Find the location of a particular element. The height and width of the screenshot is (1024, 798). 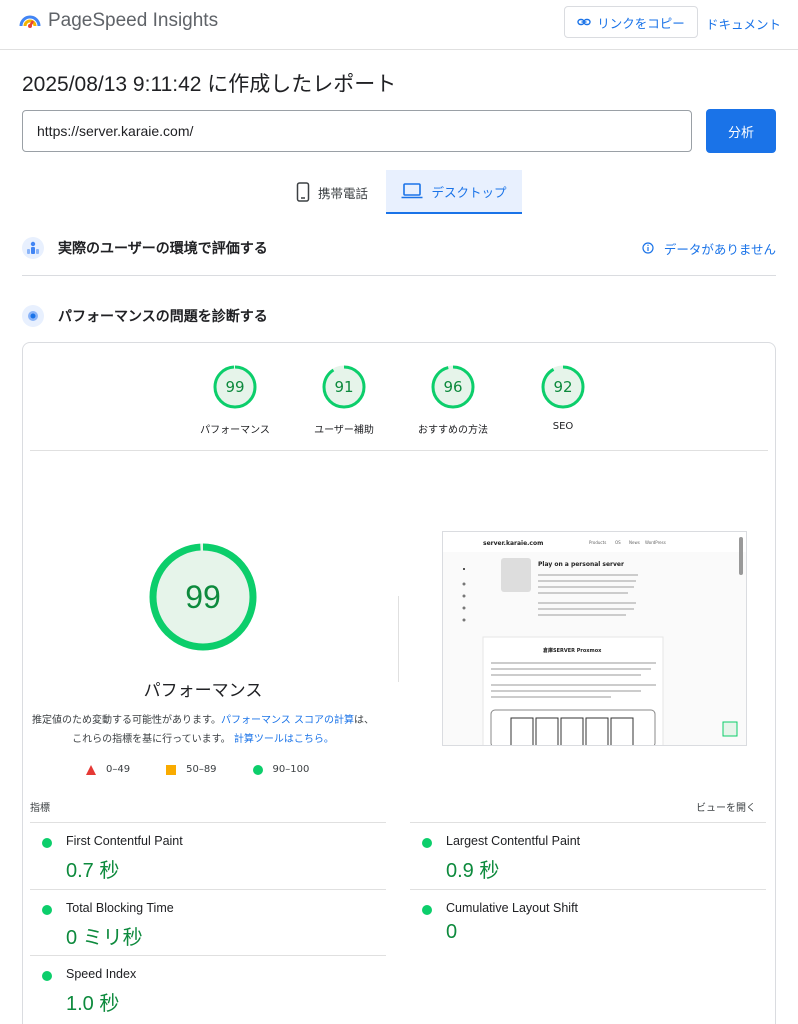

legend-pass: 90–100 is located at coordinates (281, 769).